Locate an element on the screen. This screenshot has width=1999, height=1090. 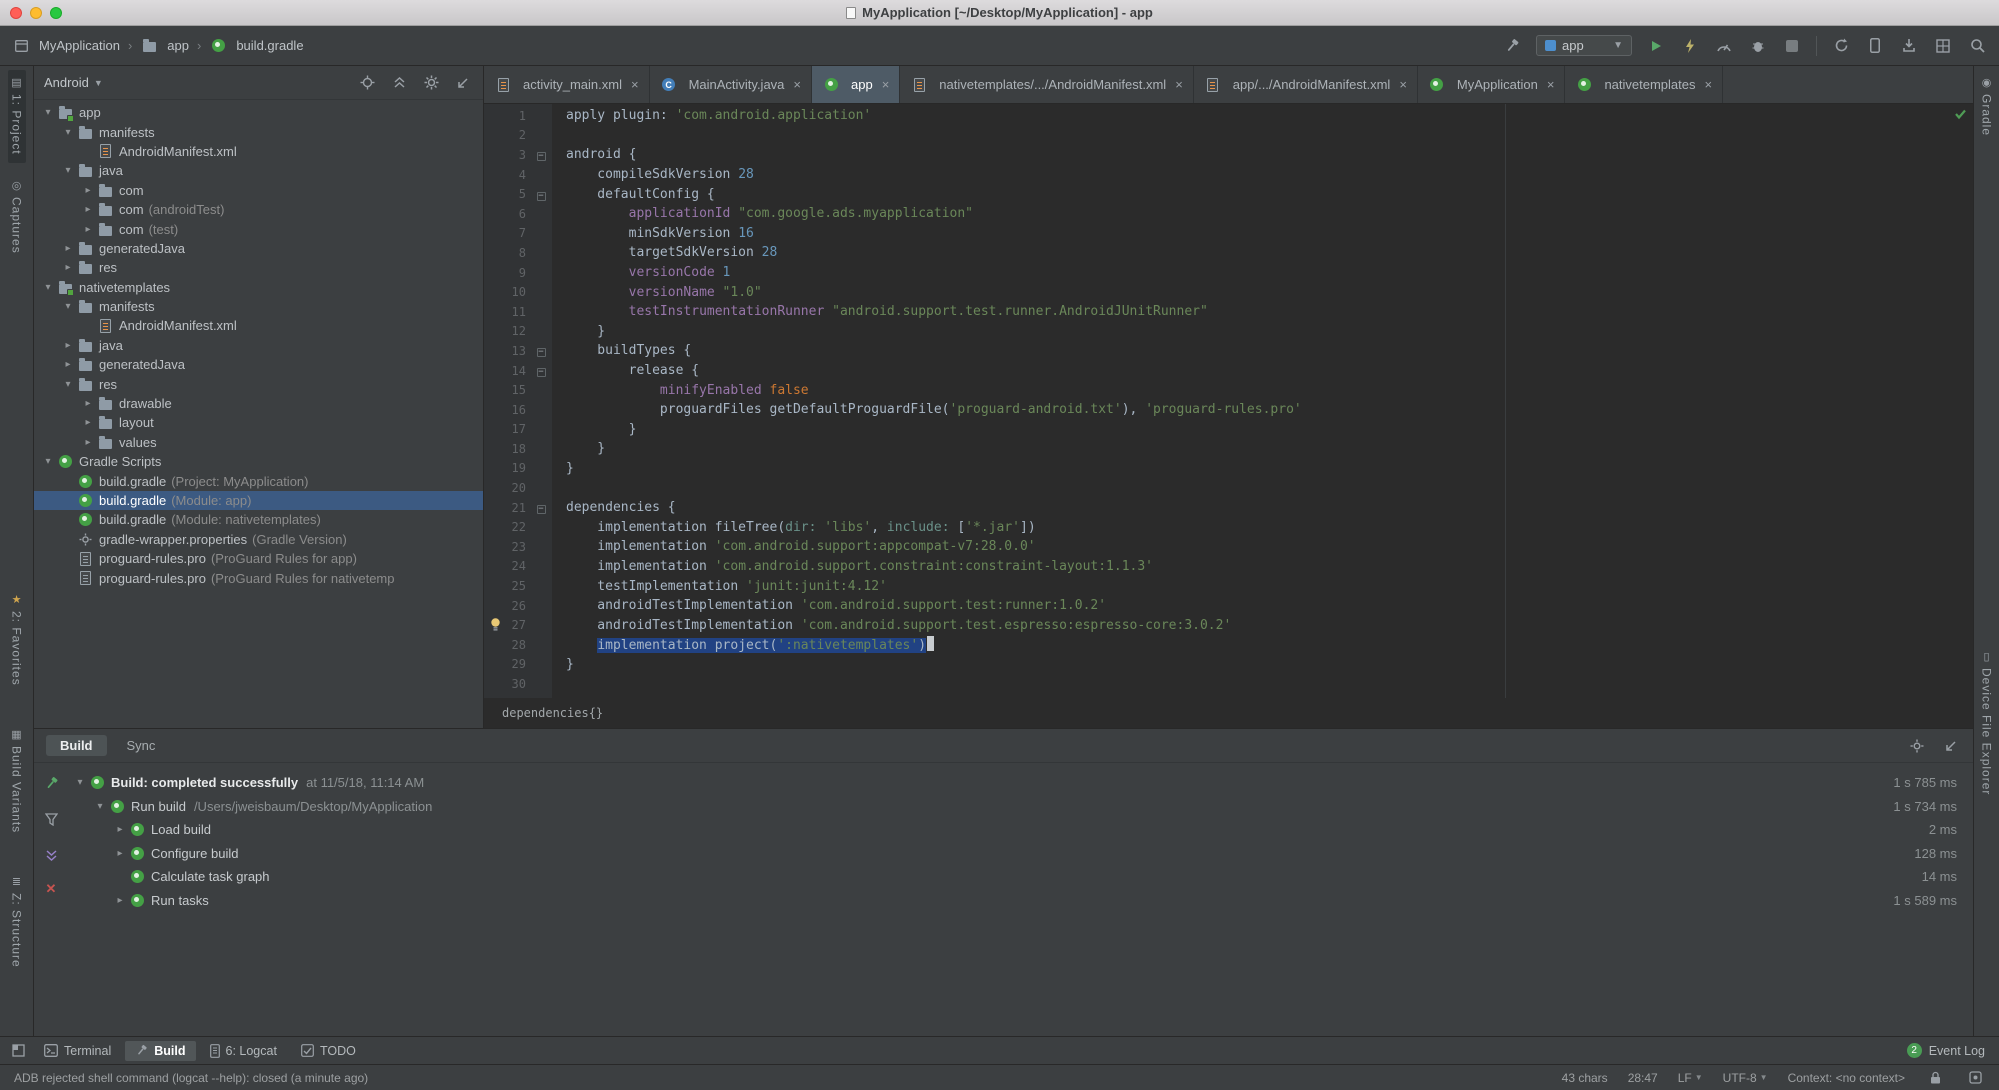
tool-button-2-favorites: ★ 2: Favorites is located at coordinates (17, 640).